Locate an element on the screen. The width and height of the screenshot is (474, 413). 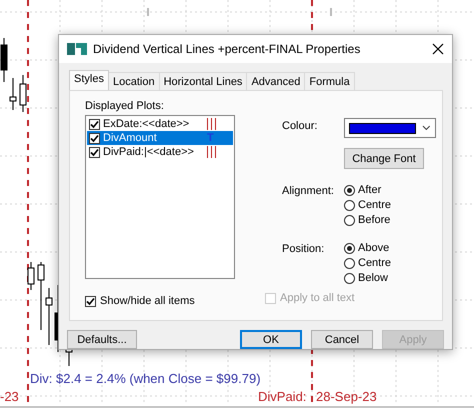
dialog-button: Cancel is located at coordinates (342, 339).